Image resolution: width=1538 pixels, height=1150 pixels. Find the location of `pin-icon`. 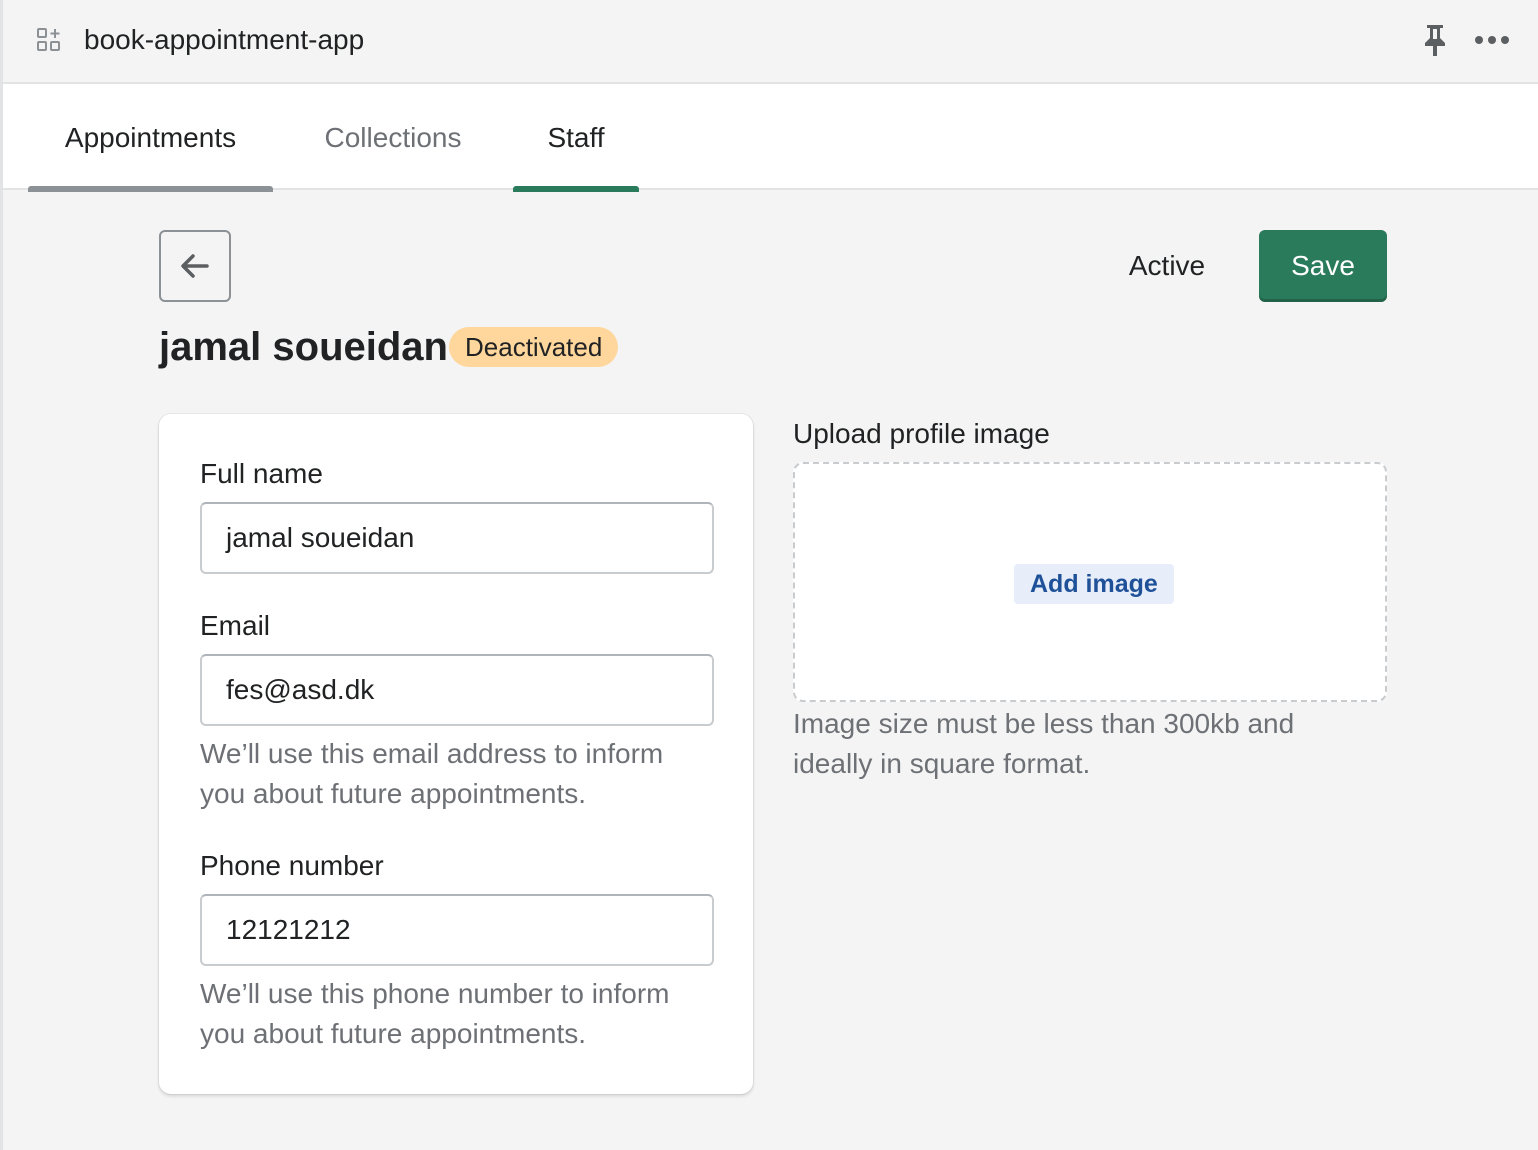

pin-icon is located at coordinates (1435, 40).